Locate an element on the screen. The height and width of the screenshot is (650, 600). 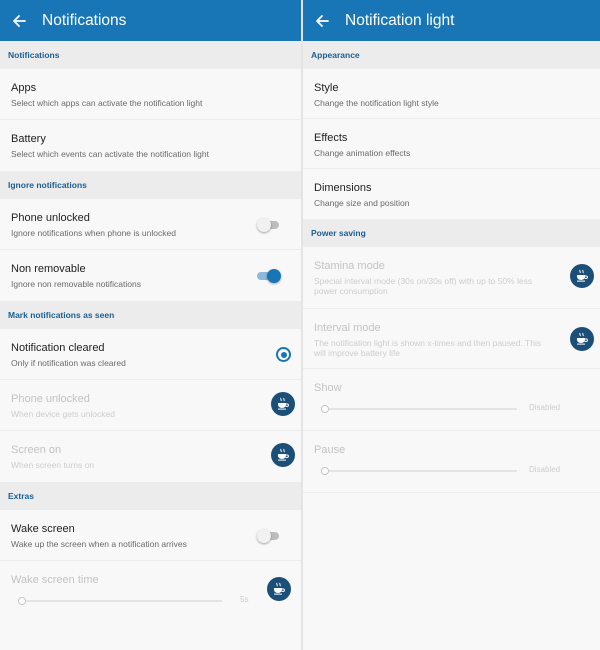
pause-slider-thumb is located at coordinates (325, 471).